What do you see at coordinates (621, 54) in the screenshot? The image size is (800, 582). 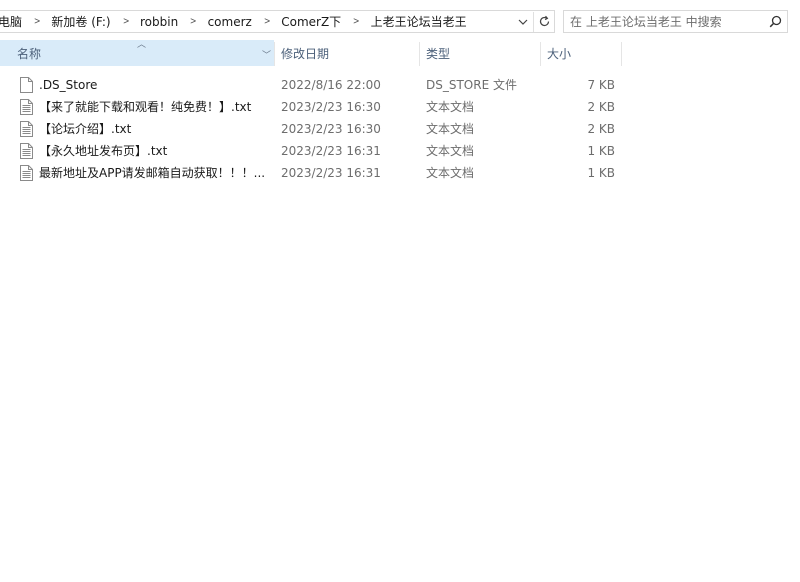 I see `column-divider` at bounding box center [621, 54].